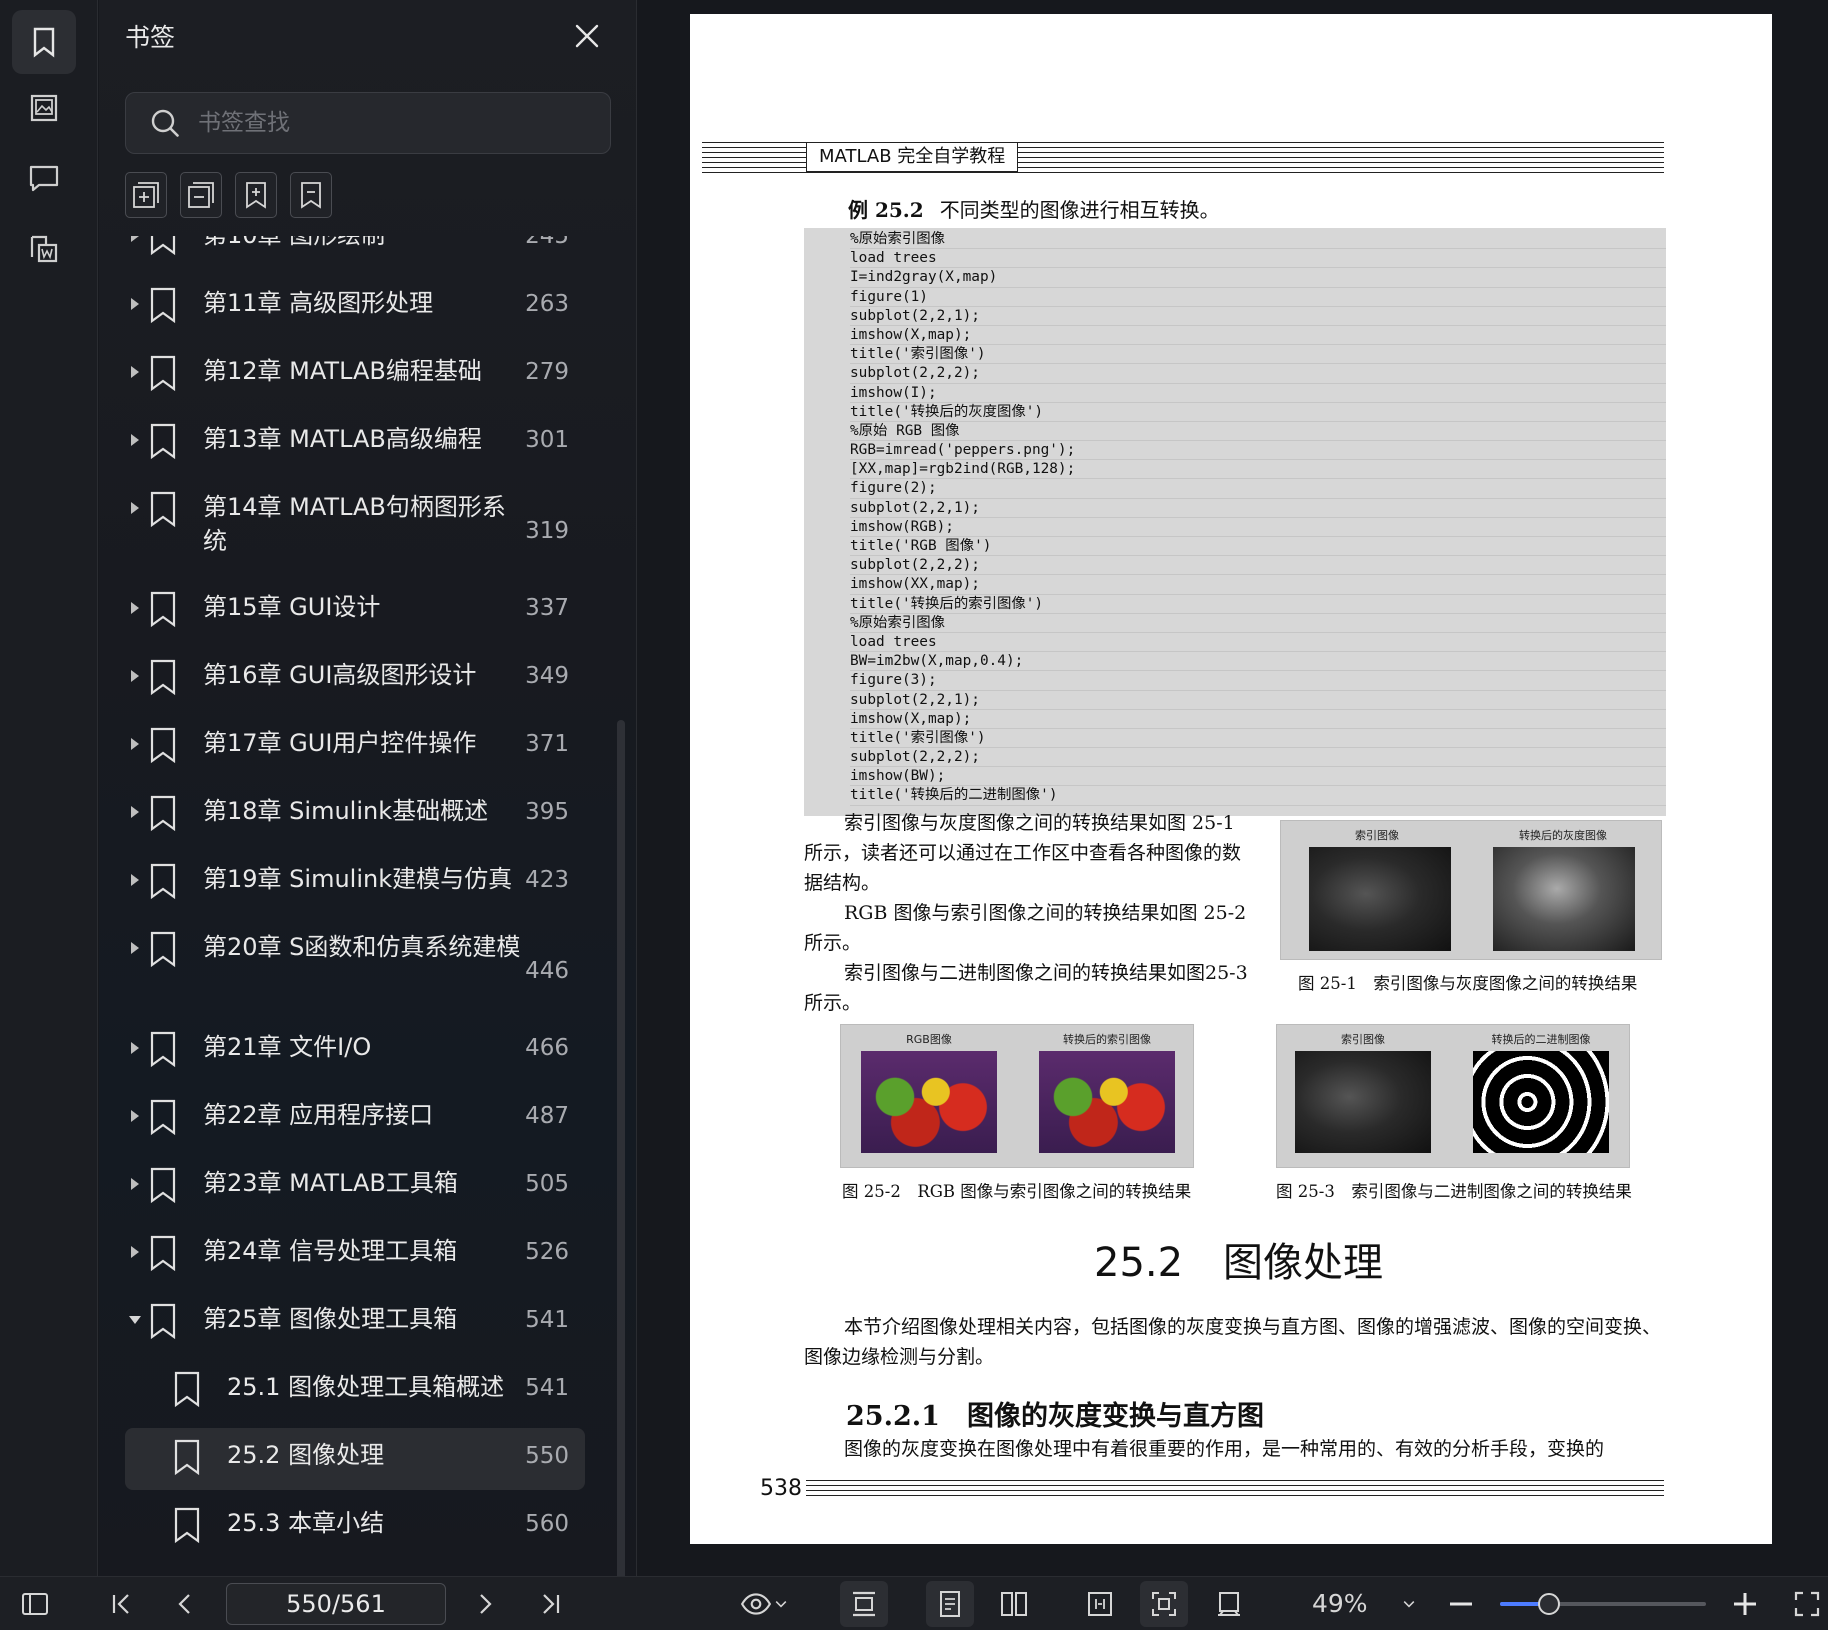 The height and width of the screenshot is (1630, 1828). What do you see at coordinates (1100, 1604) in the screenshot?
I see `fit-width-button` at bounding box center [1100, 1604].